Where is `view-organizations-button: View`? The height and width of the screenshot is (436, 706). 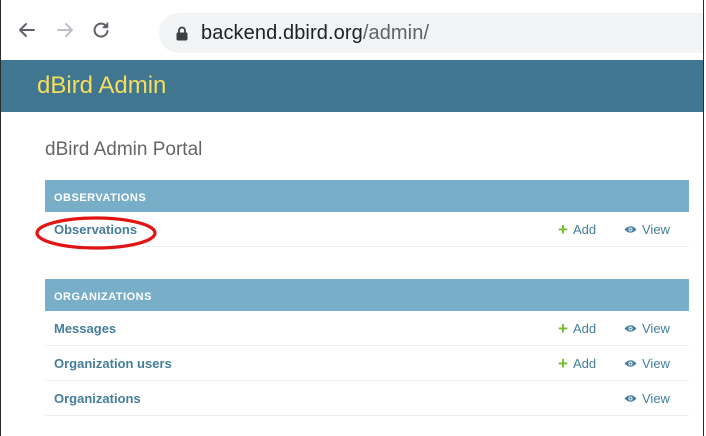
view-organizations-button: View is located at coordinates (647, 398).